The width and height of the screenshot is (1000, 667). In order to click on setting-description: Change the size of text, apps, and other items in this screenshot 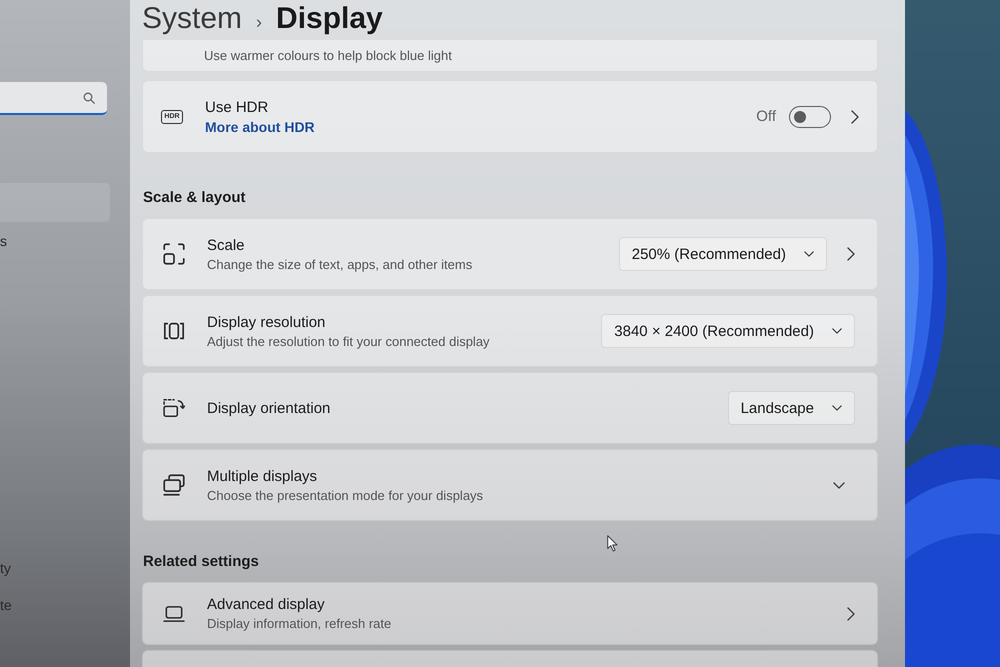, I will do `click(340, 264)`.